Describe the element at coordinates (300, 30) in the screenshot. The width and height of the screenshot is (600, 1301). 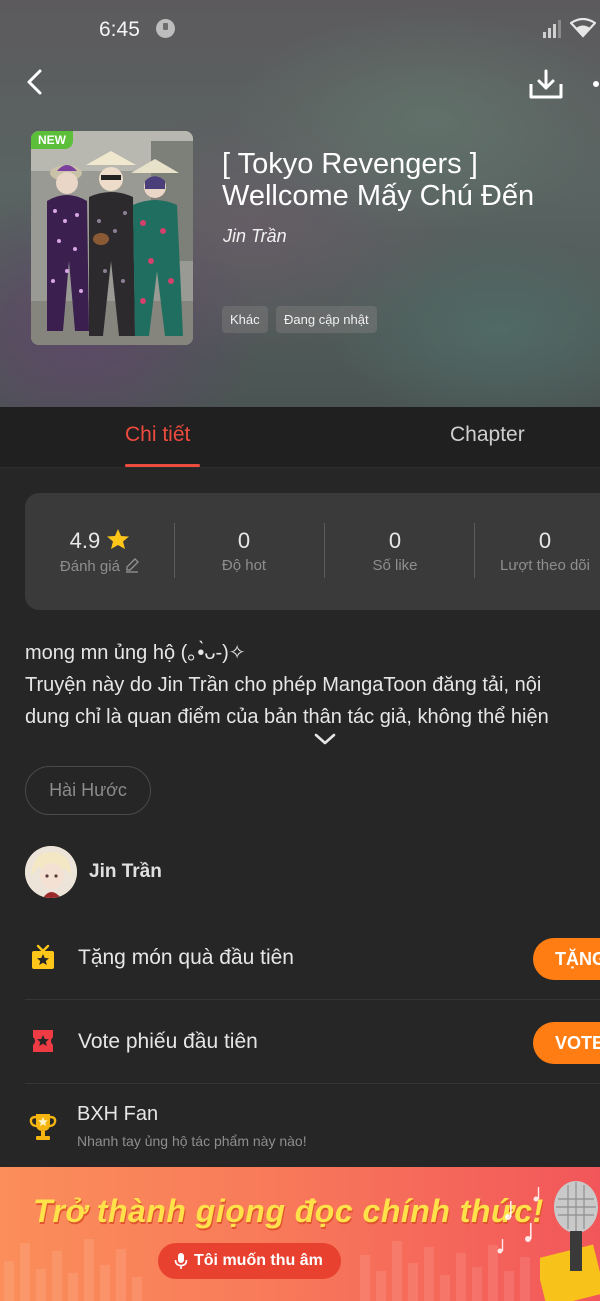
I see `status-bar: 6:45` at that location.